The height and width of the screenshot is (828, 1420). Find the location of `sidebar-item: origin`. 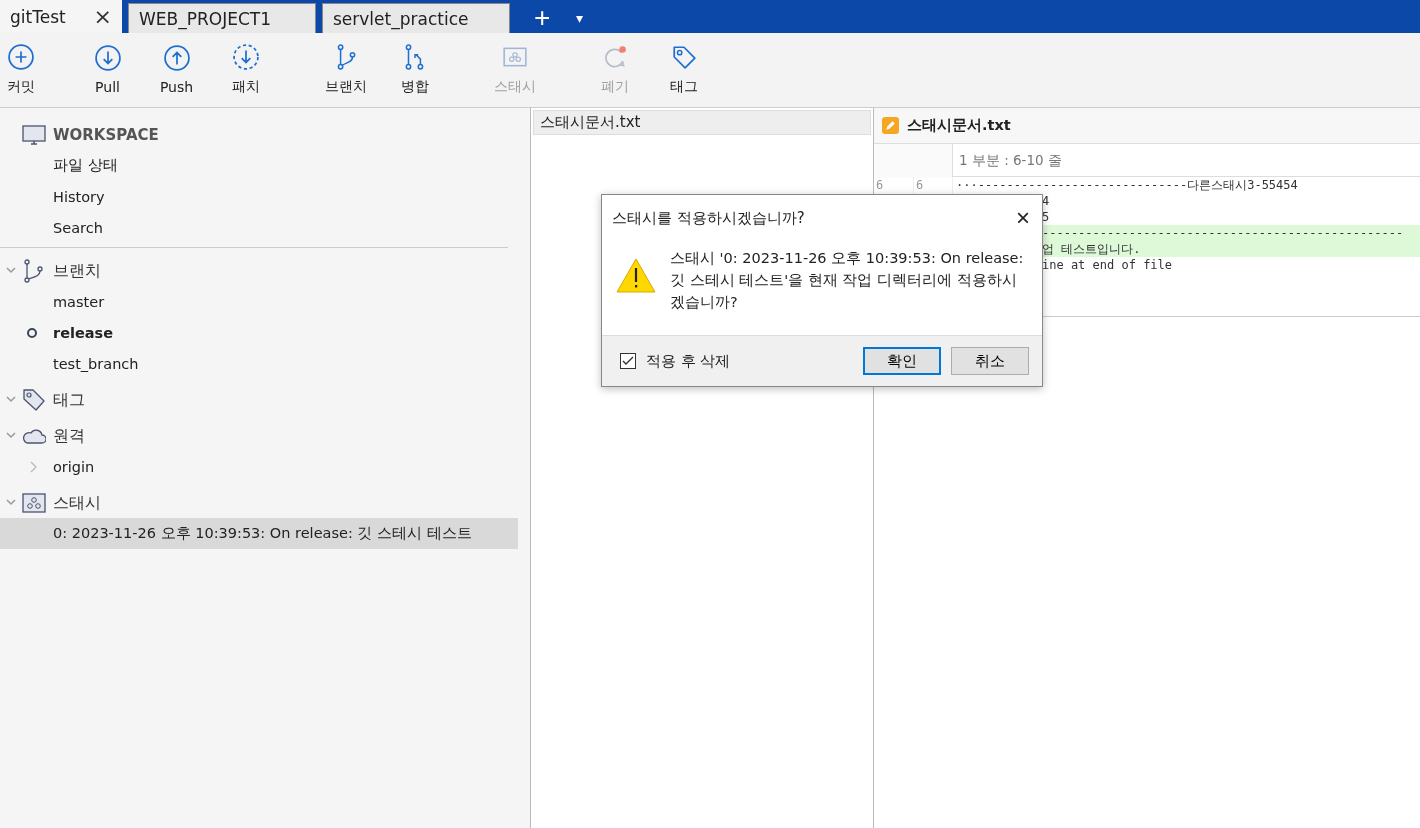

sidebar-item: origin is located at coordinates (259, 466).